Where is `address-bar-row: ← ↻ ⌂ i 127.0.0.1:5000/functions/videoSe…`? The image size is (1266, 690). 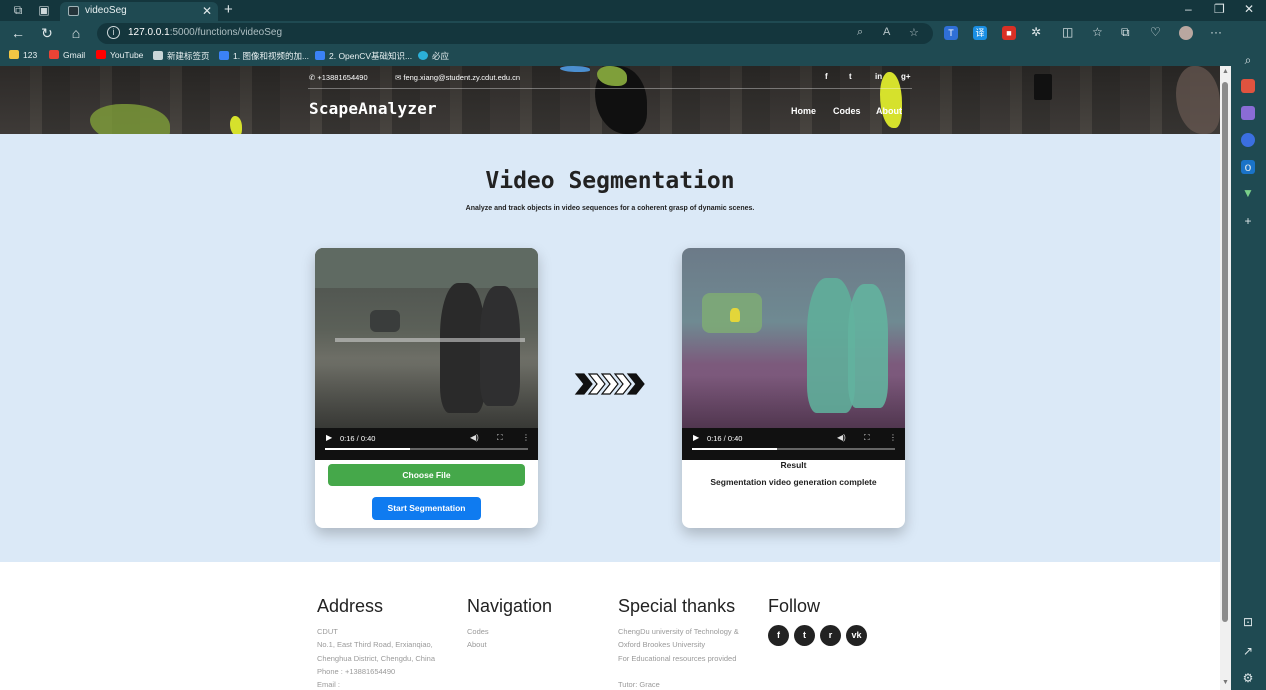
address-bar-row: ← ↻ ⌂ i 127.0.0.1:5000/functions/videoSe… is located at coordinates (633, 33).